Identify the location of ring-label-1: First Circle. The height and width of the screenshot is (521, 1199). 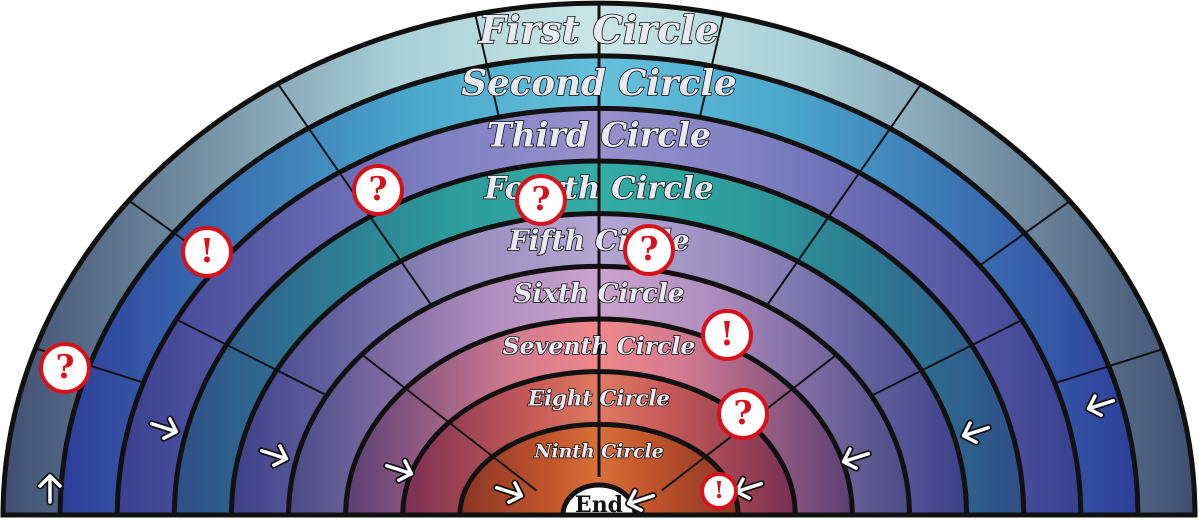
(598, 29).